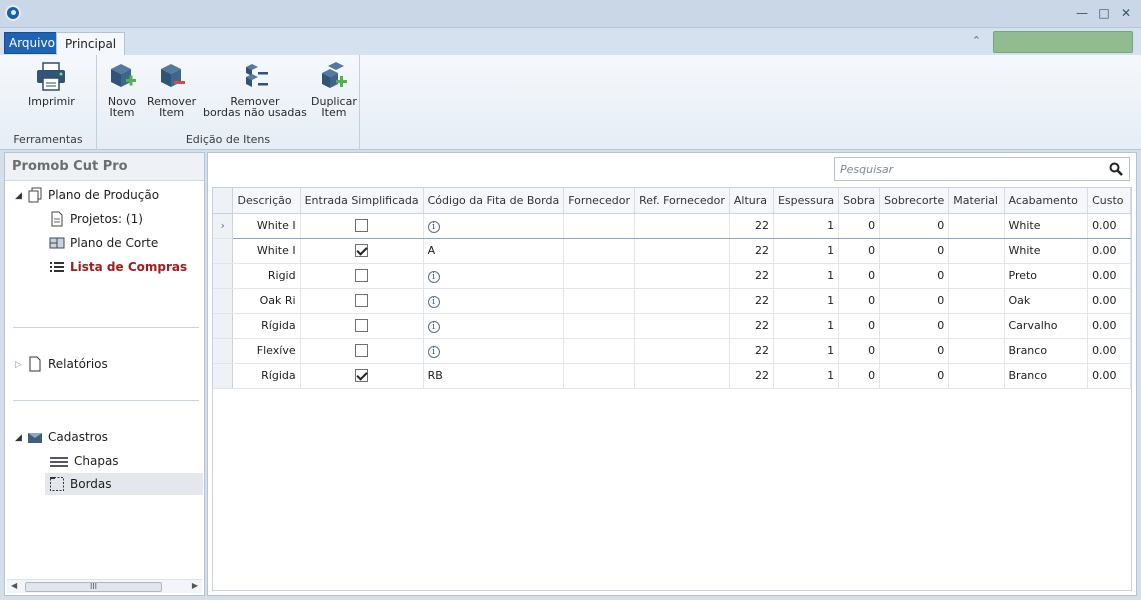  What do you see at coordinates (32, 43) in the screenshot?
I see `tab-arquivo: Arquivo` at bounding box center [32, 43].